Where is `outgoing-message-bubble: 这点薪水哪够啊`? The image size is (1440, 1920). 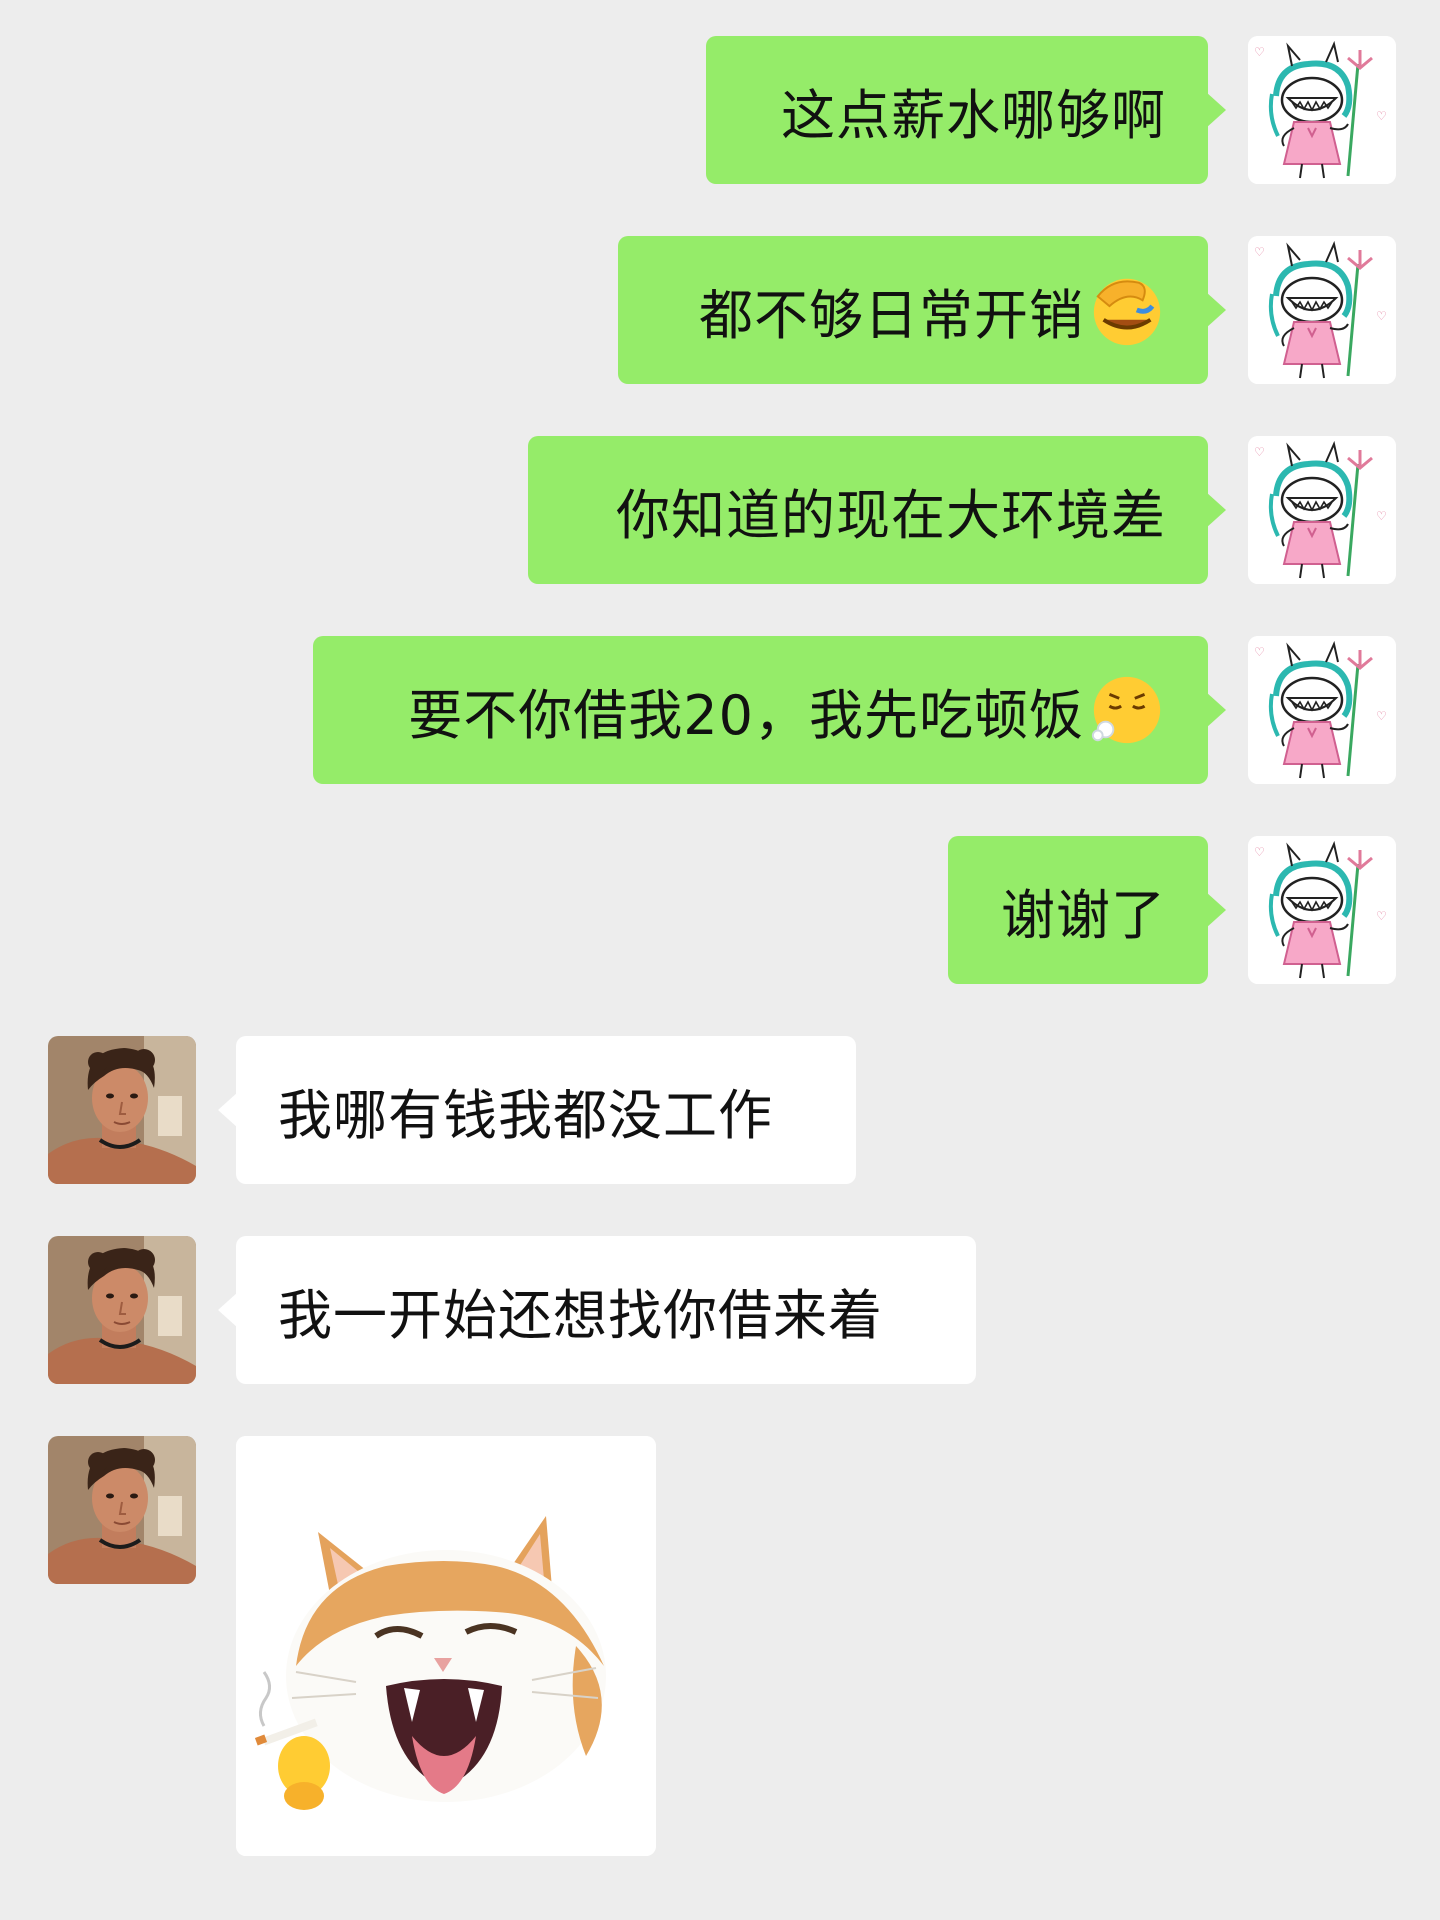
outgoing-message-bubble: 这点薪水哪够啊 is located at coordinates (966, 110).